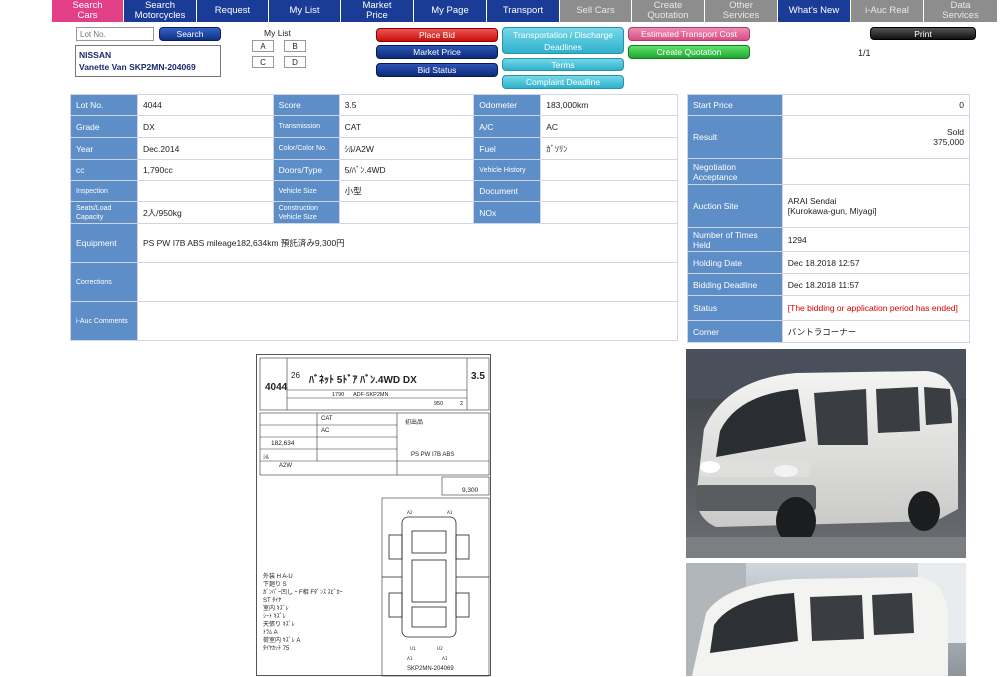 This screenshot has height=677, width=1000. What do you see at coordinates (832, 211) in the screenshot?
I see `auction-site-location: [Kurokawa-gun, Miyagi]` at bounding box center [832, 211].